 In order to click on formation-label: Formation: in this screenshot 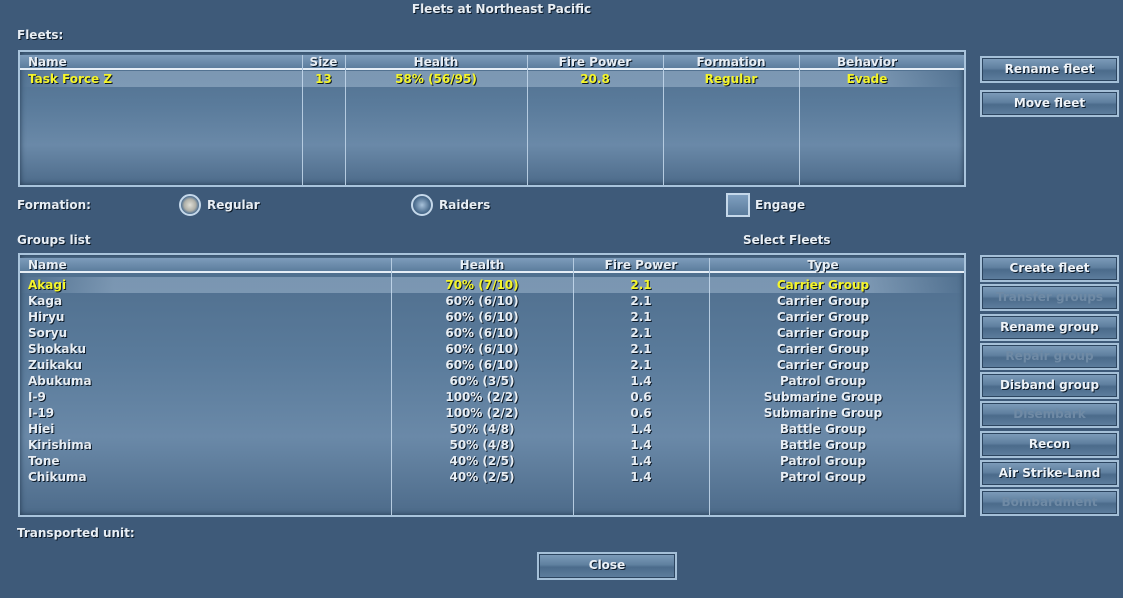, I will do `click(54, 205)`.